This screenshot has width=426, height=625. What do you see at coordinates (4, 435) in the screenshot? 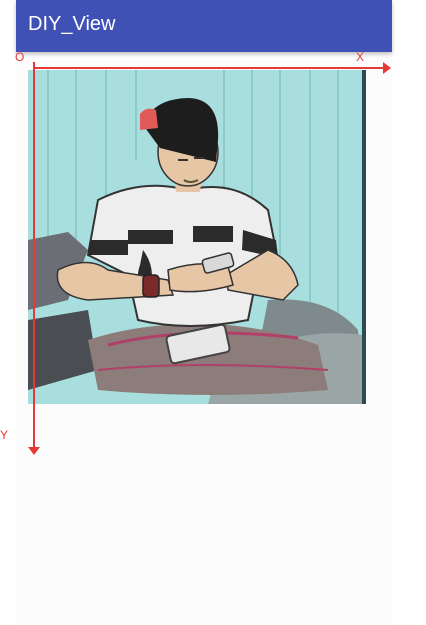
I see `y-axis-label: Y` at bounding box center [4, 435].